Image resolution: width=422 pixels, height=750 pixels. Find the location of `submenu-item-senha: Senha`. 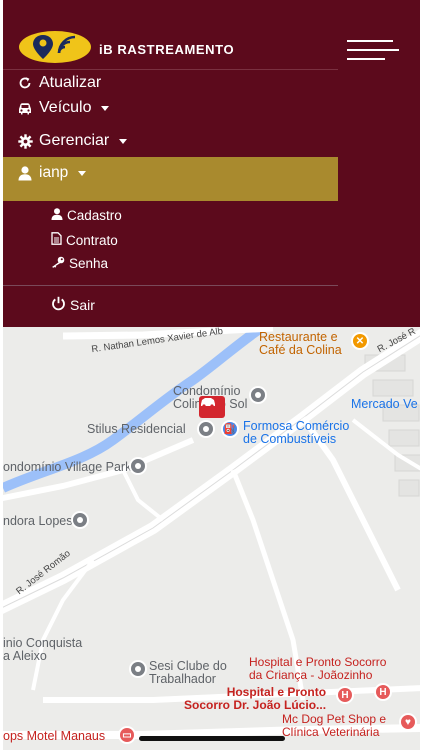

submenu-item-senha: Senha is located at coordinates (79, 263).